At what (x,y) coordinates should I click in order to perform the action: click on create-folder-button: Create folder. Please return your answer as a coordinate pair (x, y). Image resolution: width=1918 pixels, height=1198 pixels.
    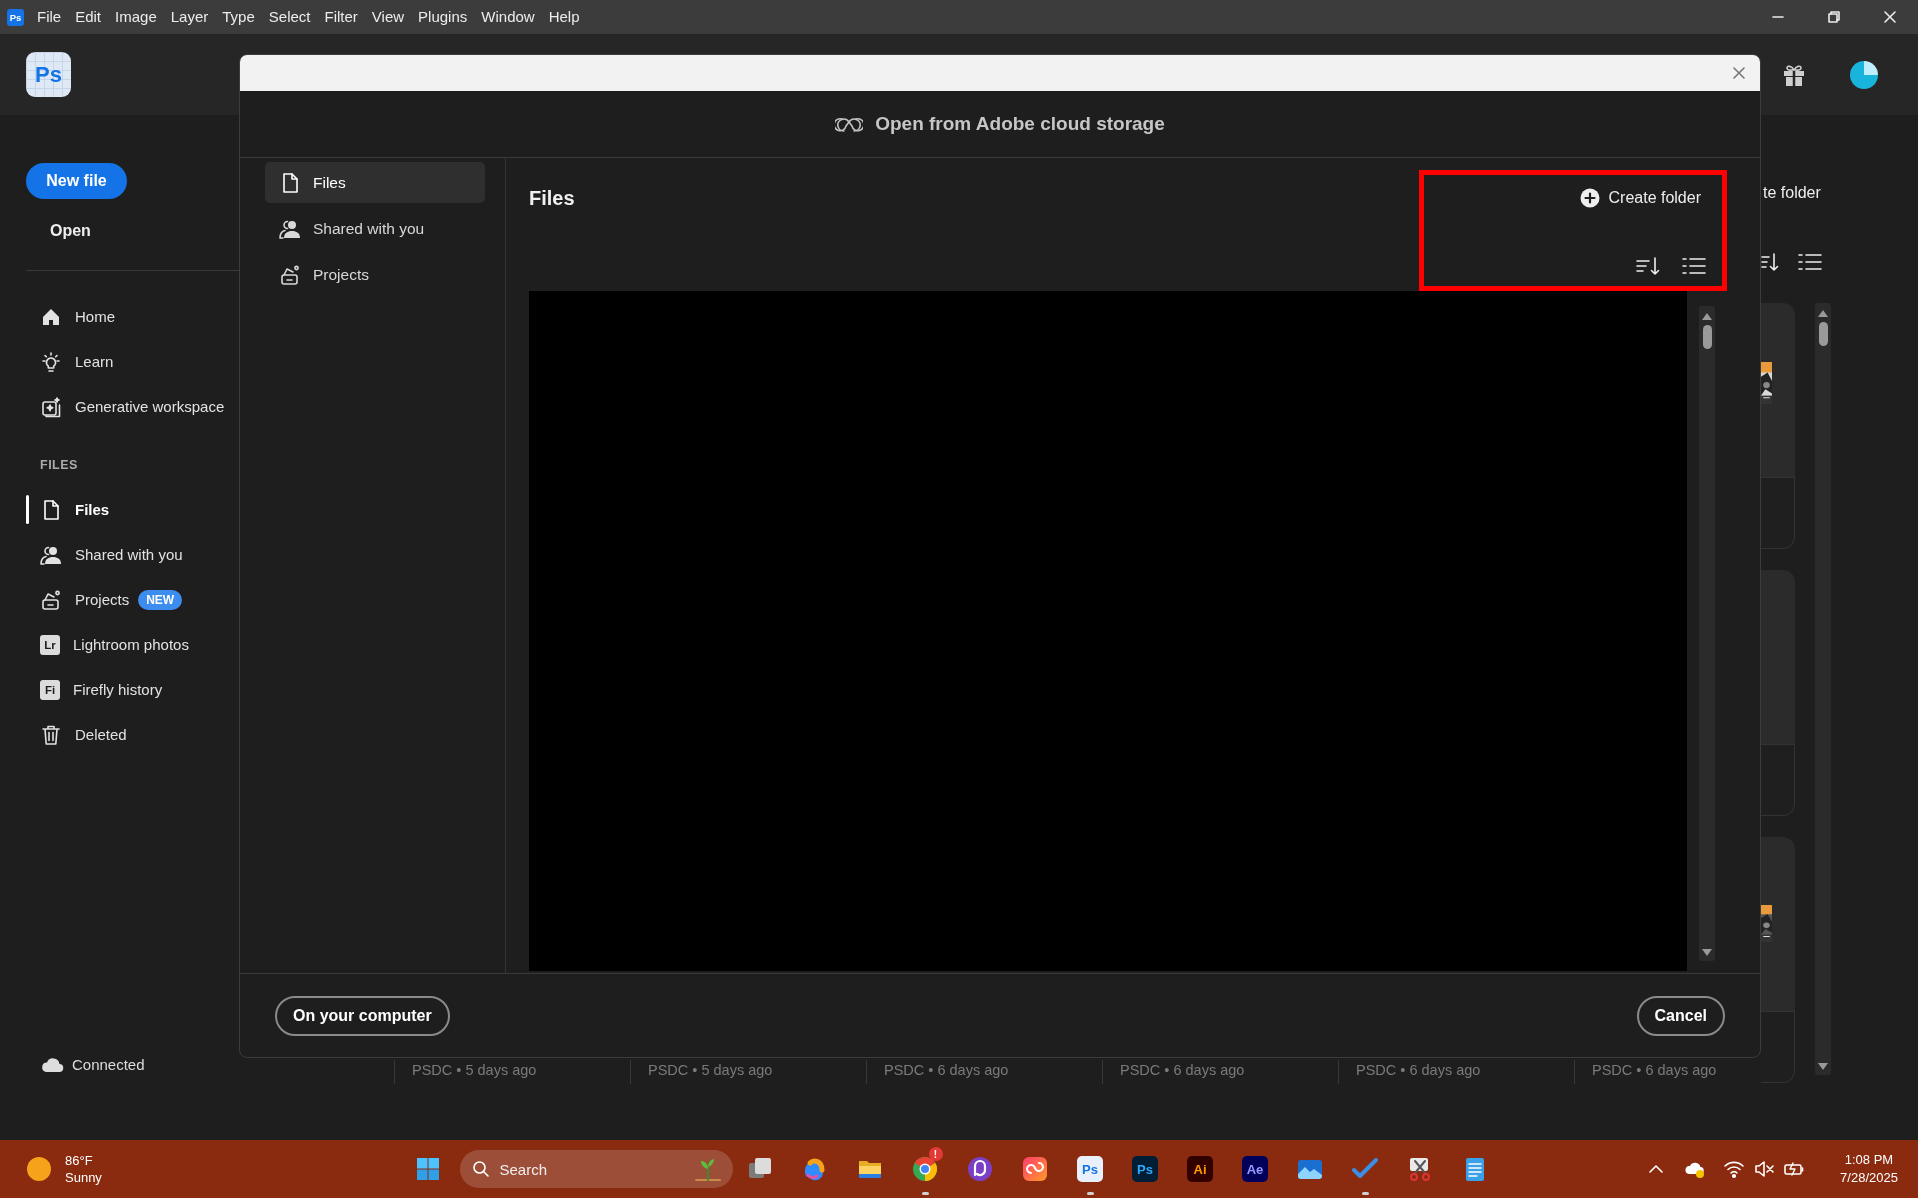
    Looking at the image, I should click on (1640, 198).